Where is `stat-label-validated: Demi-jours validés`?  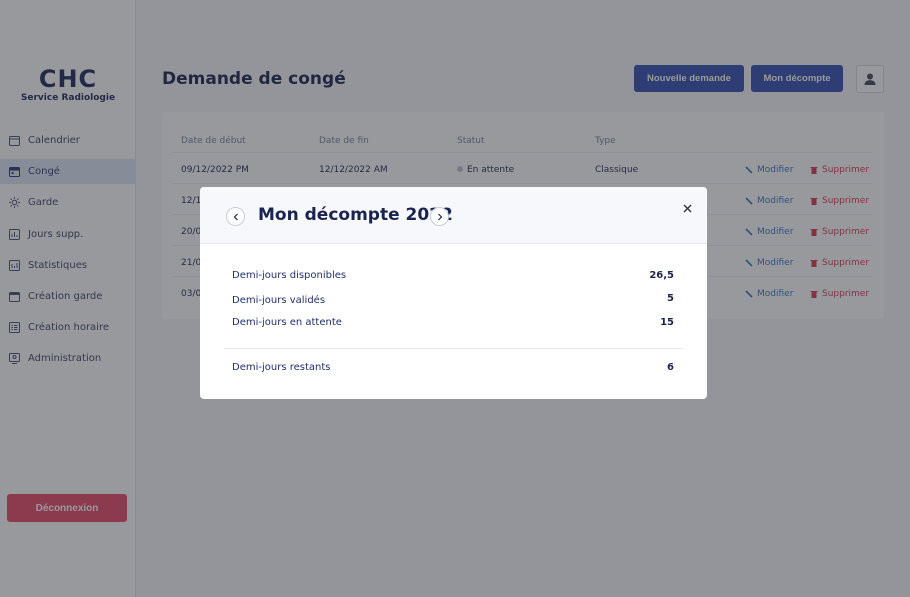
stat-label-validated: Demi-jours validés is located at coordinates (279, 300).